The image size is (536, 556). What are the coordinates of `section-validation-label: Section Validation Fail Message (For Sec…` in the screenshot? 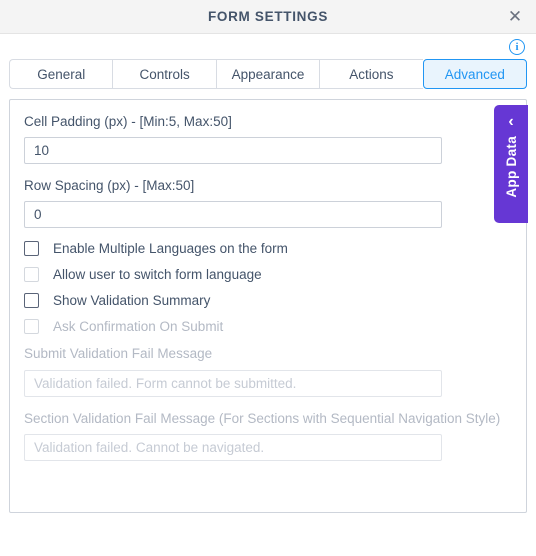 It's located at (262, 418).